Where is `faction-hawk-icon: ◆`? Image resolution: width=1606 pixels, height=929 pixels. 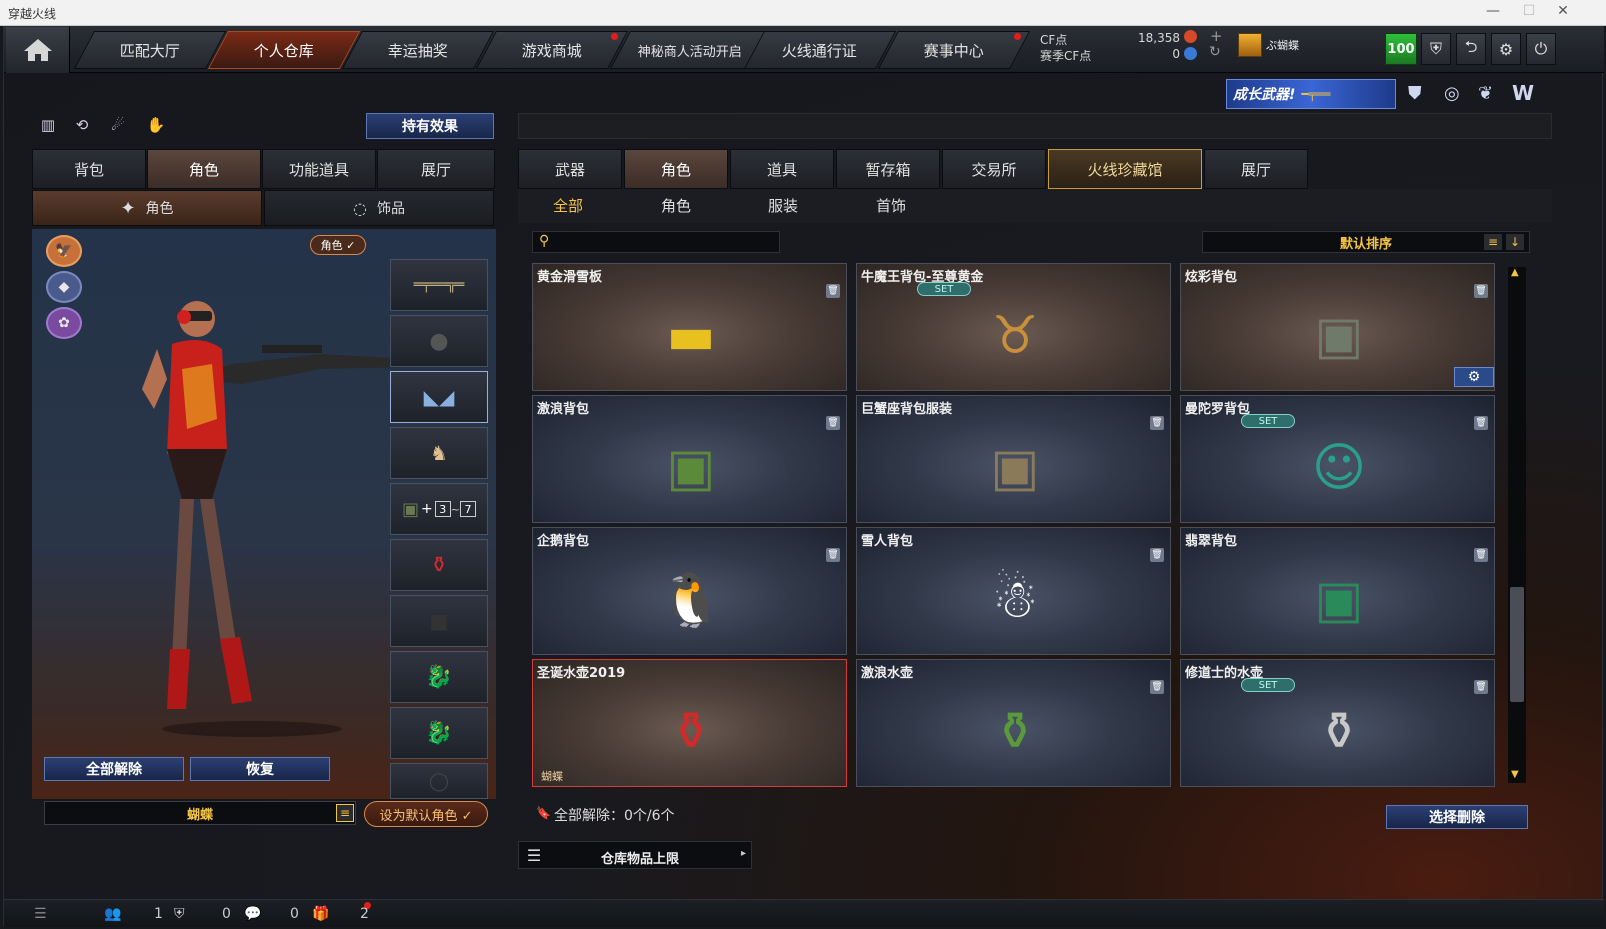 faction-hawk-icon: ◆ is located at coordinates (64, 287).